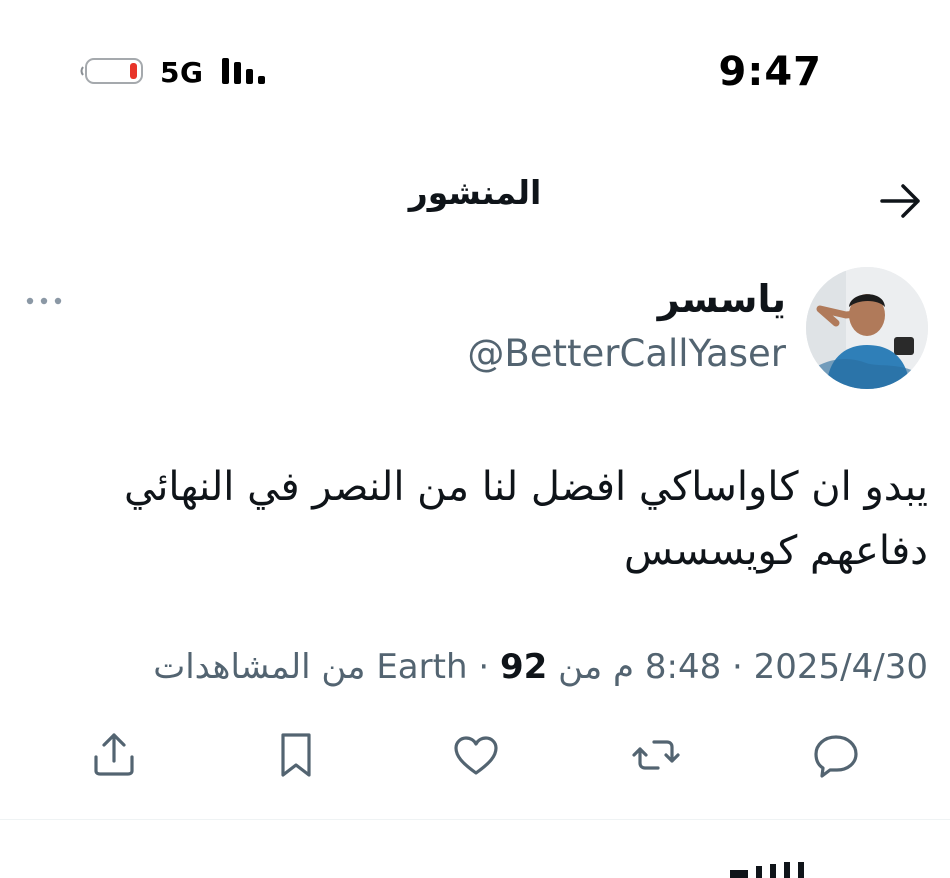  I want to click on reply-icon, so click(836, 756).